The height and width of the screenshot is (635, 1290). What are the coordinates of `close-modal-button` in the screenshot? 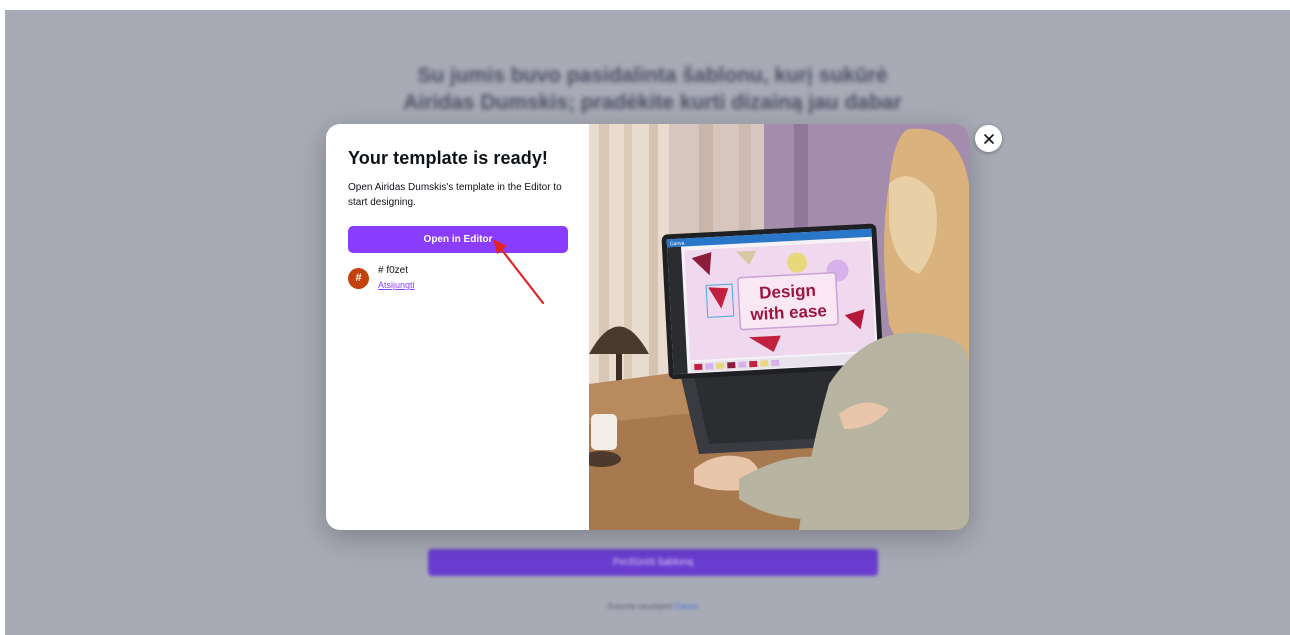 It's located at (988, 138).